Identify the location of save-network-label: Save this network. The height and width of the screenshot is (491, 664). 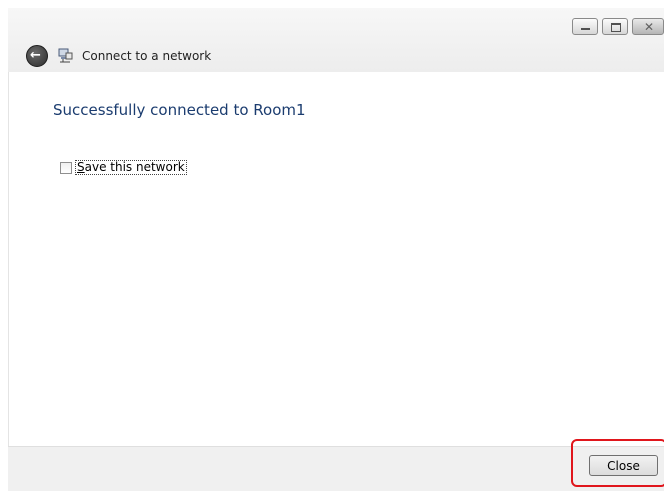
(131, 167).